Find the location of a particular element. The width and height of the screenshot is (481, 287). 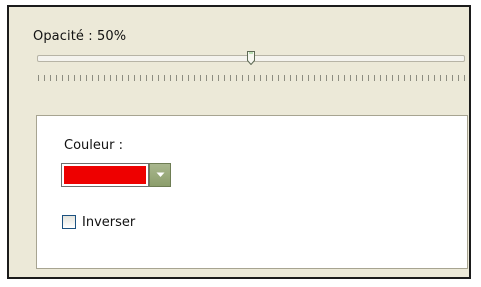

color-dropdown-button is located at coordinates (160, 175).